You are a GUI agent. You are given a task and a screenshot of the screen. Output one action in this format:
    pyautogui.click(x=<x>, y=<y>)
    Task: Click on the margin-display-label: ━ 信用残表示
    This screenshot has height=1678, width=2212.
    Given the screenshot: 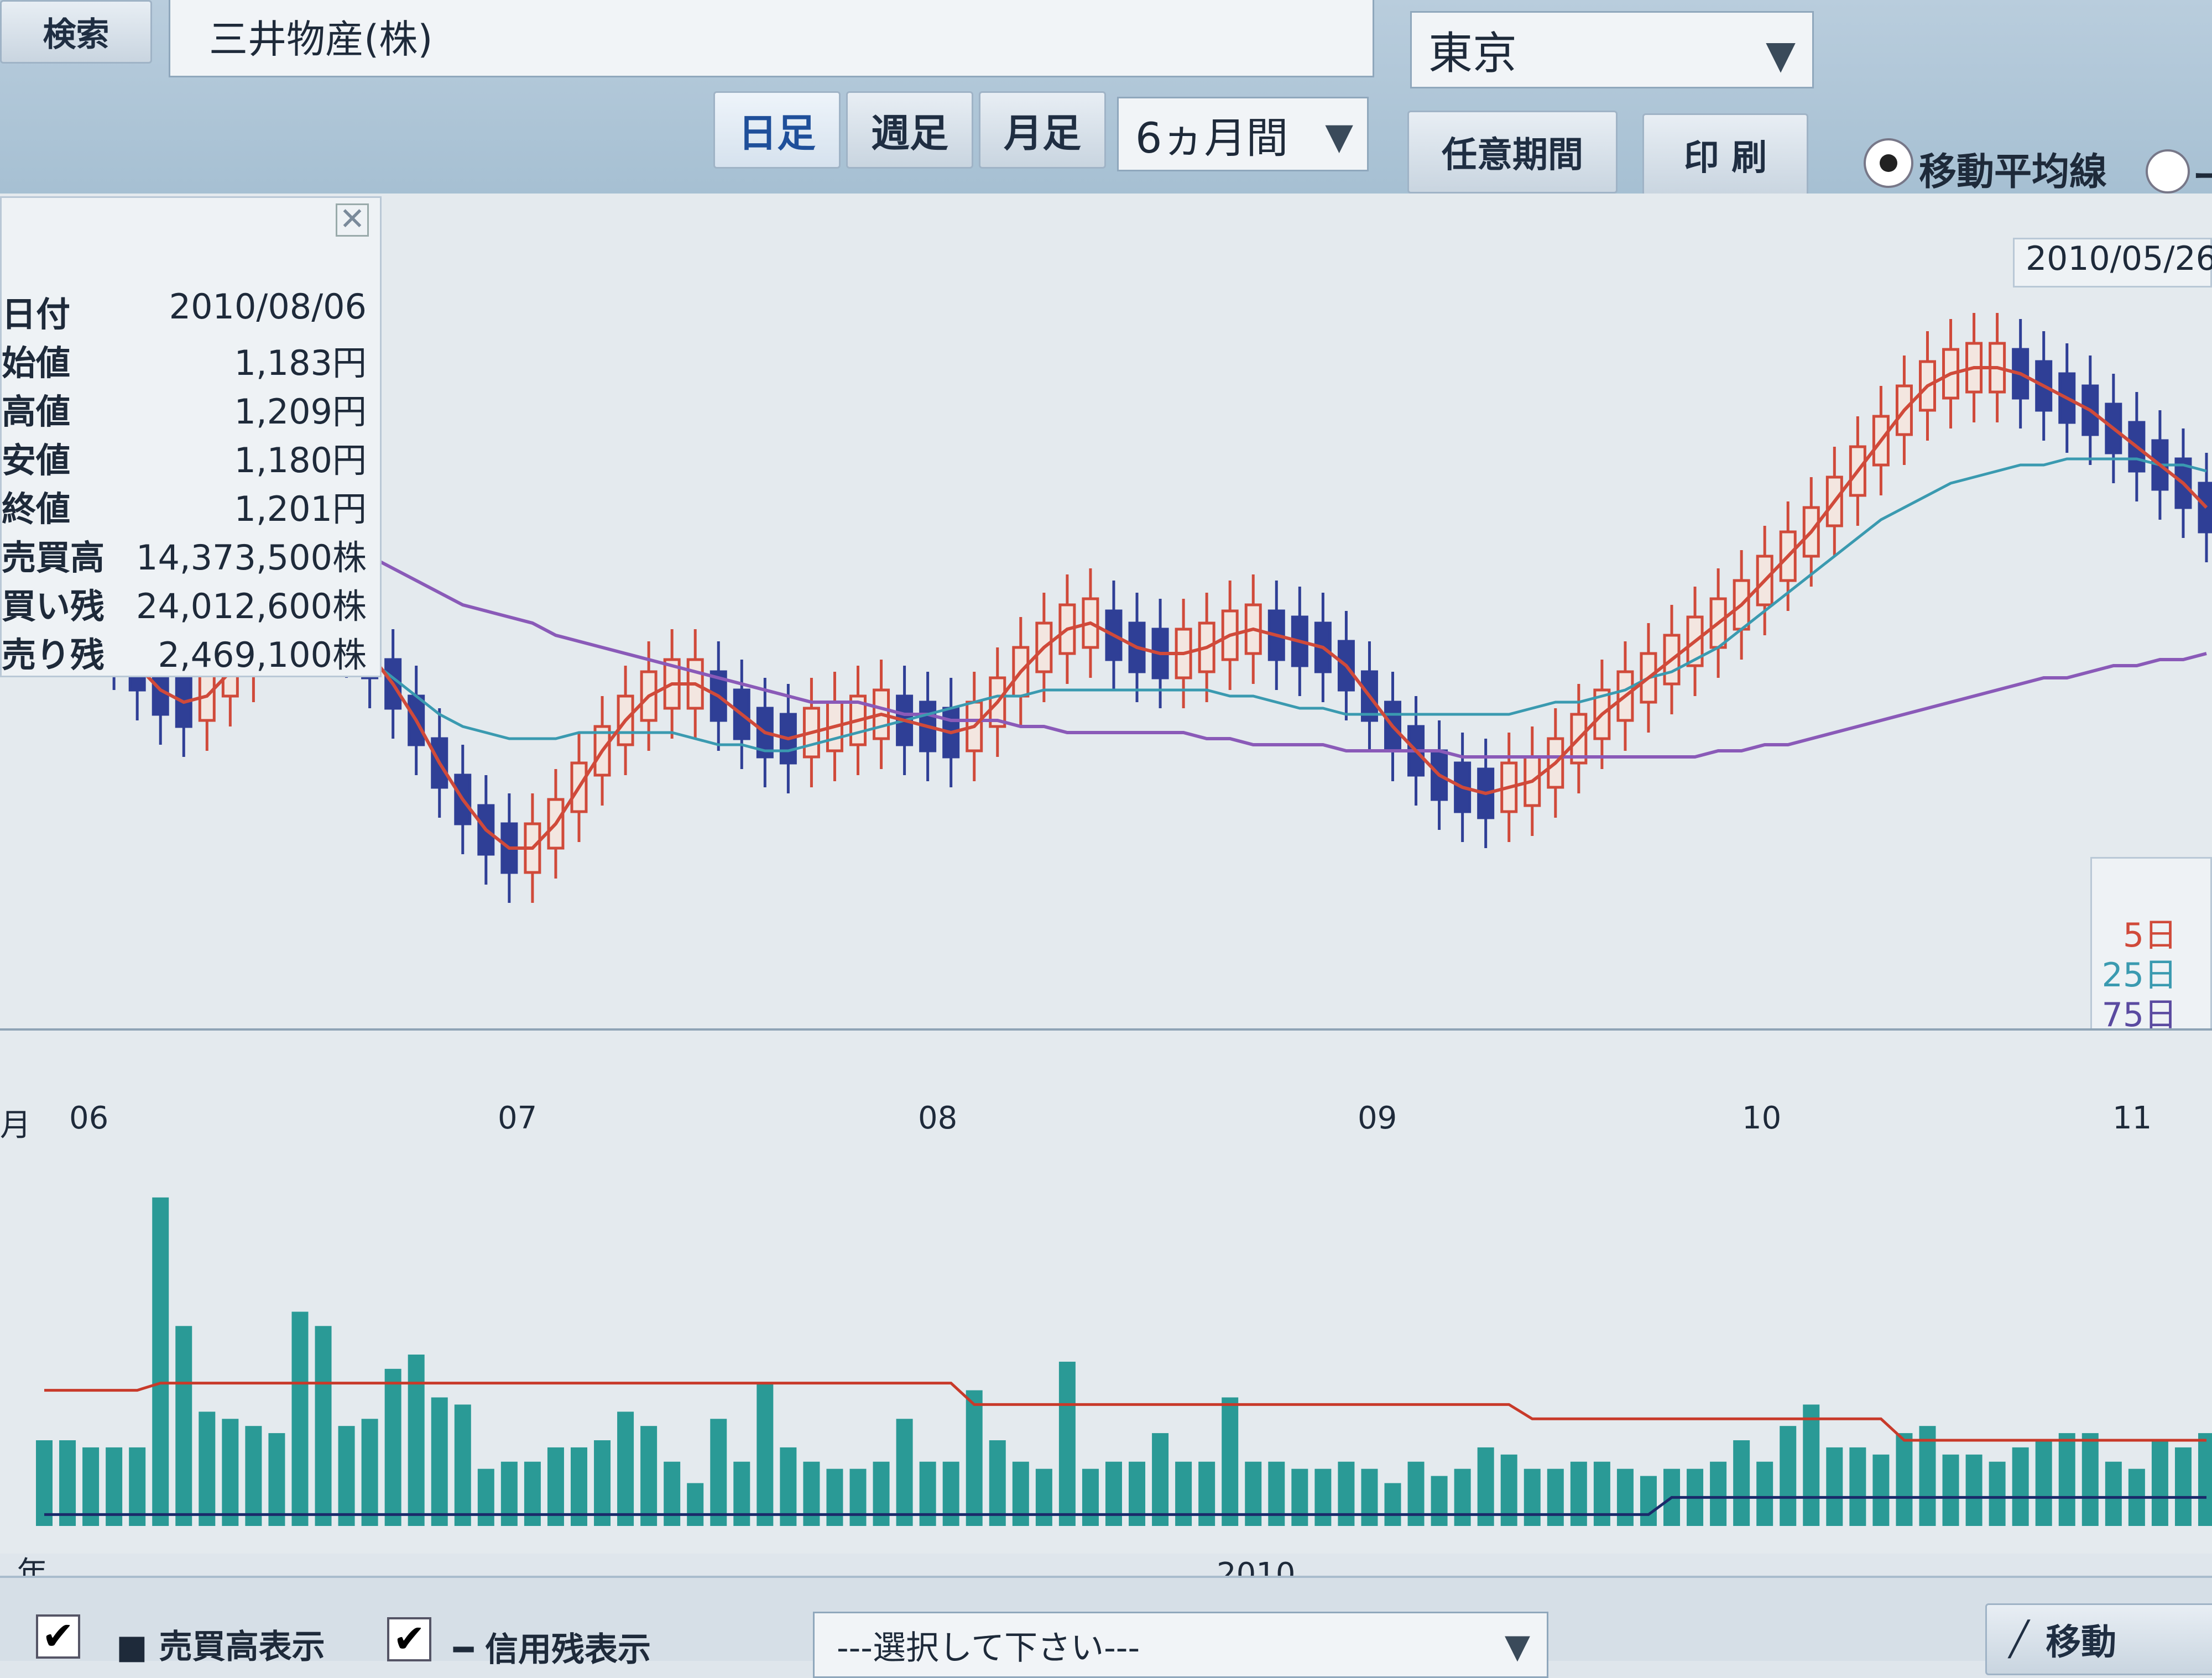 What is the action you would take?
    pyautogui.click(x=552, y=1650)
    